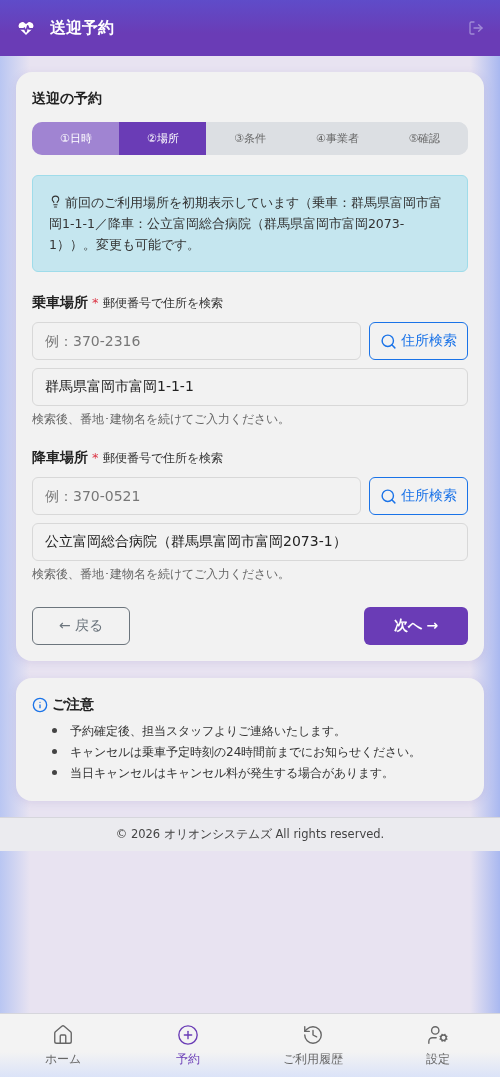  What do you see at coordinates (67, 99) in the screenshot?
I see `card-title: 送迎の予約` at bounding box center [67, 99].